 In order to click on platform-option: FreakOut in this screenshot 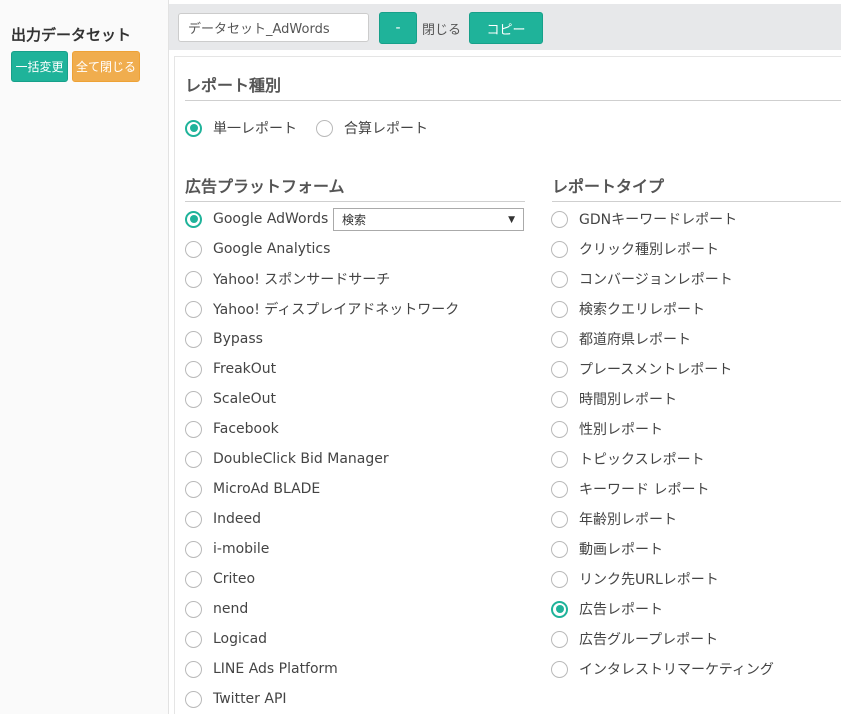, I will do `click(230, 369)`.